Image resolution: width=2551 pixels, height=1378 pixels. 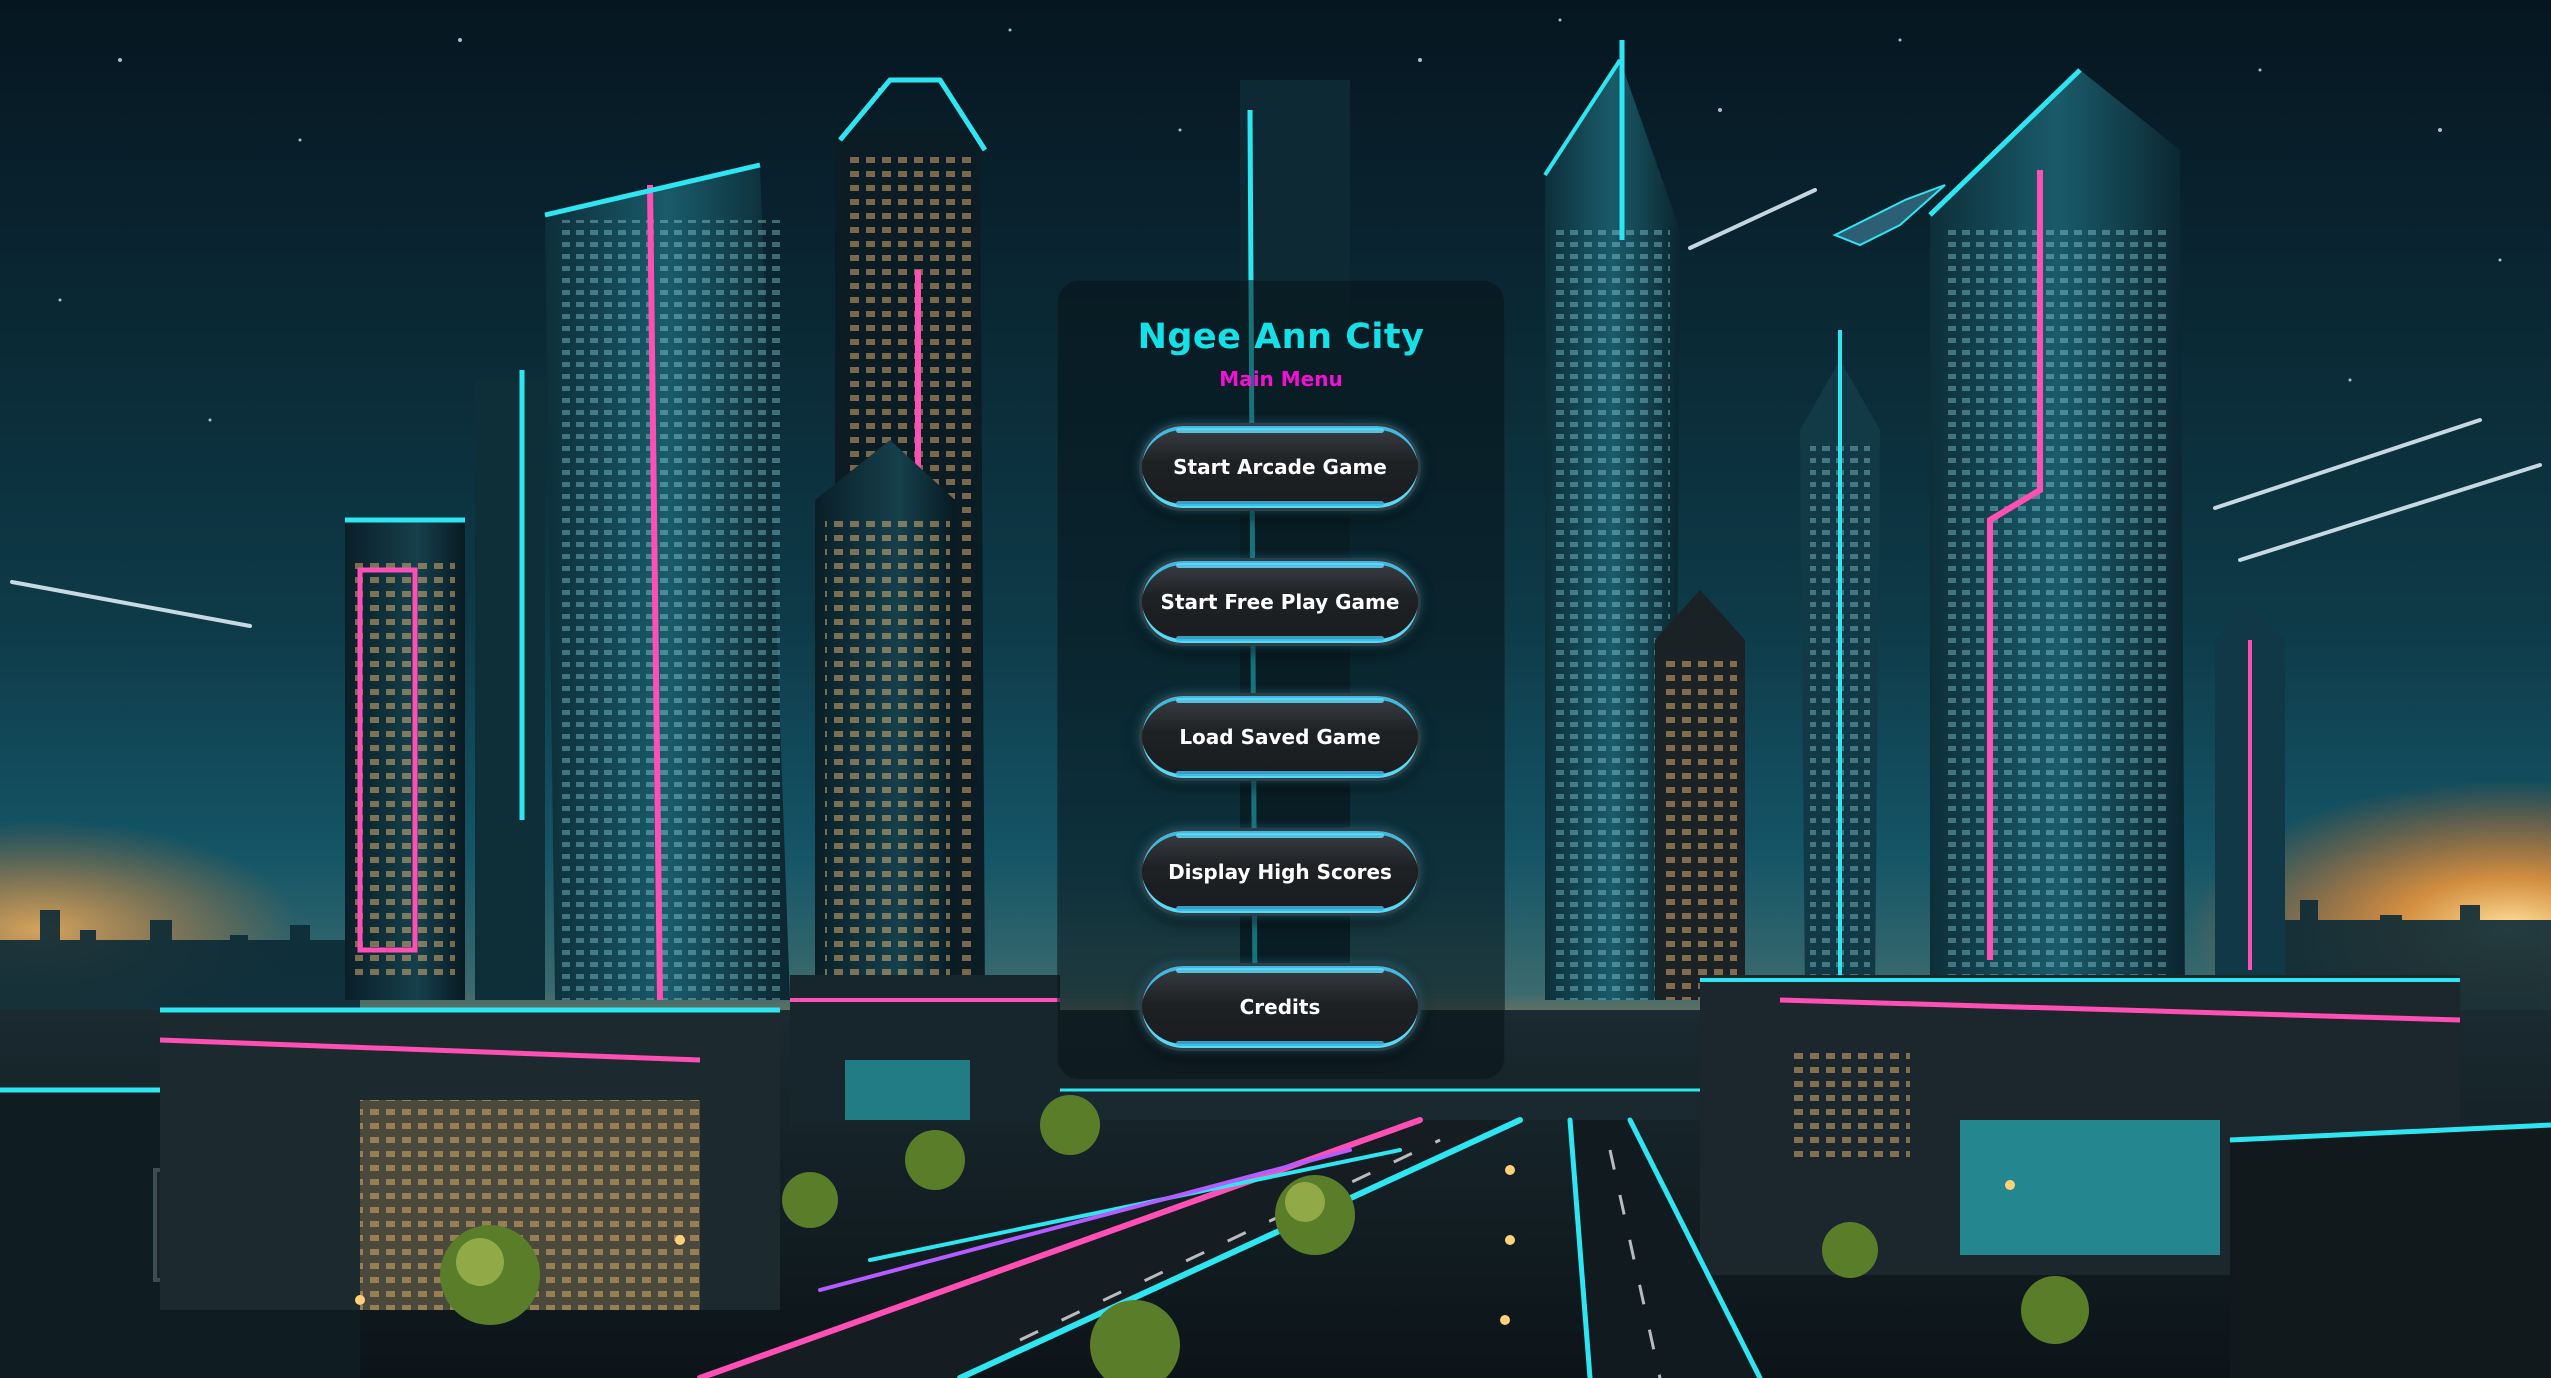 I want to click on menu-item: Credits, so click(x=1281, y=1030).